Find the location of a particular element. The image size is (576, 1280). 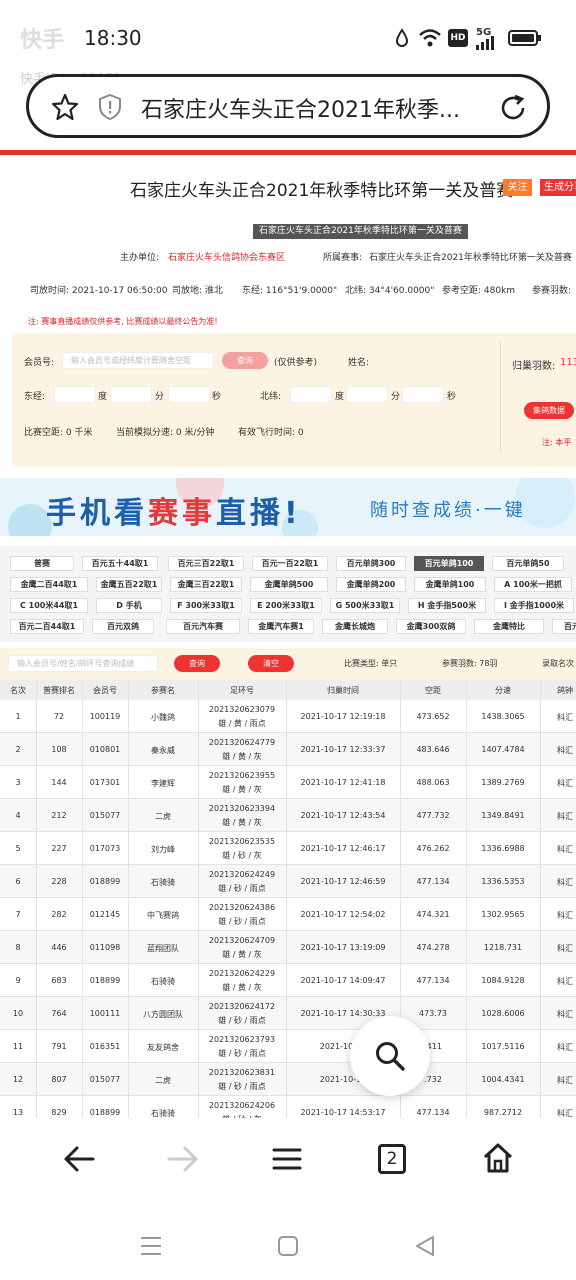

floating-search-button is located at coordinates (390, 1056).